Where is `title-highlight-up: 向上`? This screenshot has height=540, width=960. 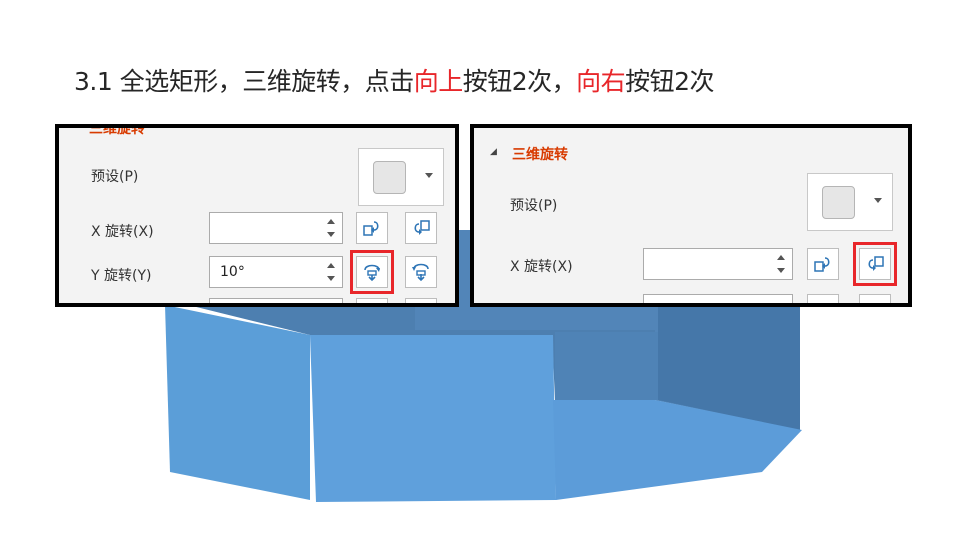
title-highlight-up: 向上 is located at coordinates (438, 81).